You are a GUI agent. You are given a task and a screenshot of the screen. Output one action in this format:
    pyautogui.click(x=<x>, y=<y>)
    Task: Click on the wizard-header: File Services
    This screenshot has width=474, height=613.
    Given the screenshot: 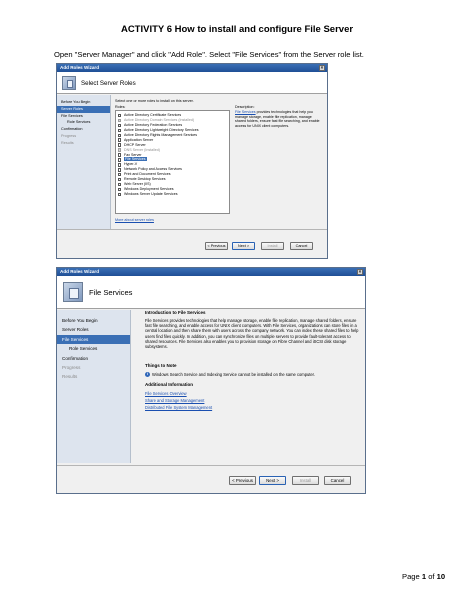 What is the action you would take?
    pyautogui.click(x=211, y=292)
    